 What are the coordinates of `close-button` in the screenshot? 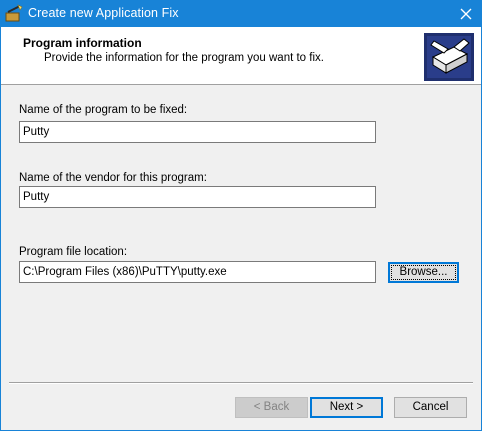 It's located at (466, 14).